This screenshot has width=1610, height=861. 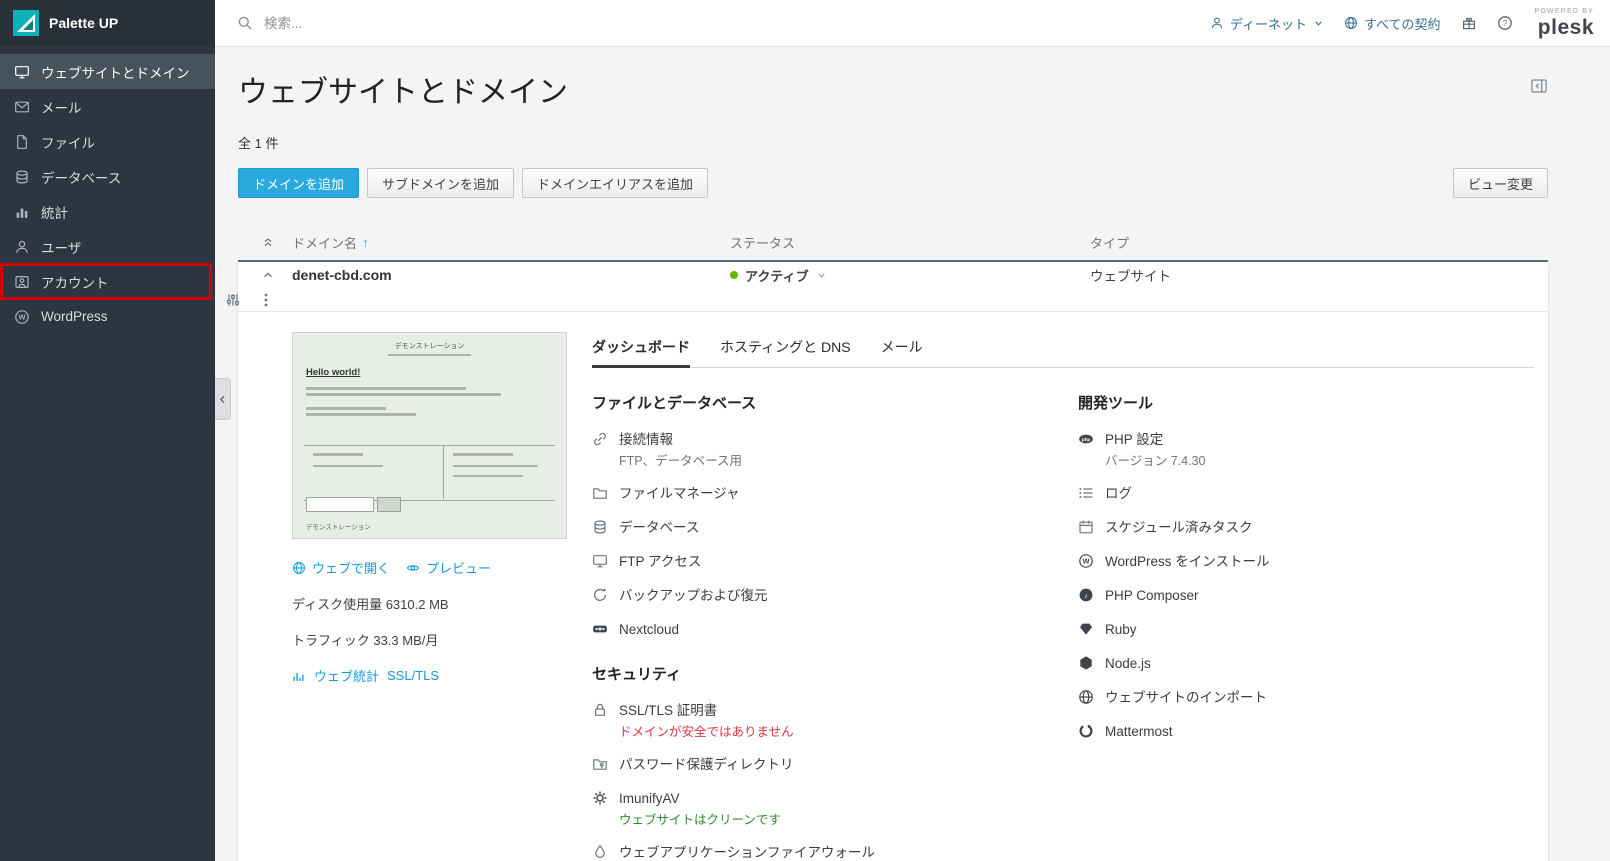 I want to click on item-php-settings: PHP 設定 バージョン 7.4.30, so click(x=1306, y=449).